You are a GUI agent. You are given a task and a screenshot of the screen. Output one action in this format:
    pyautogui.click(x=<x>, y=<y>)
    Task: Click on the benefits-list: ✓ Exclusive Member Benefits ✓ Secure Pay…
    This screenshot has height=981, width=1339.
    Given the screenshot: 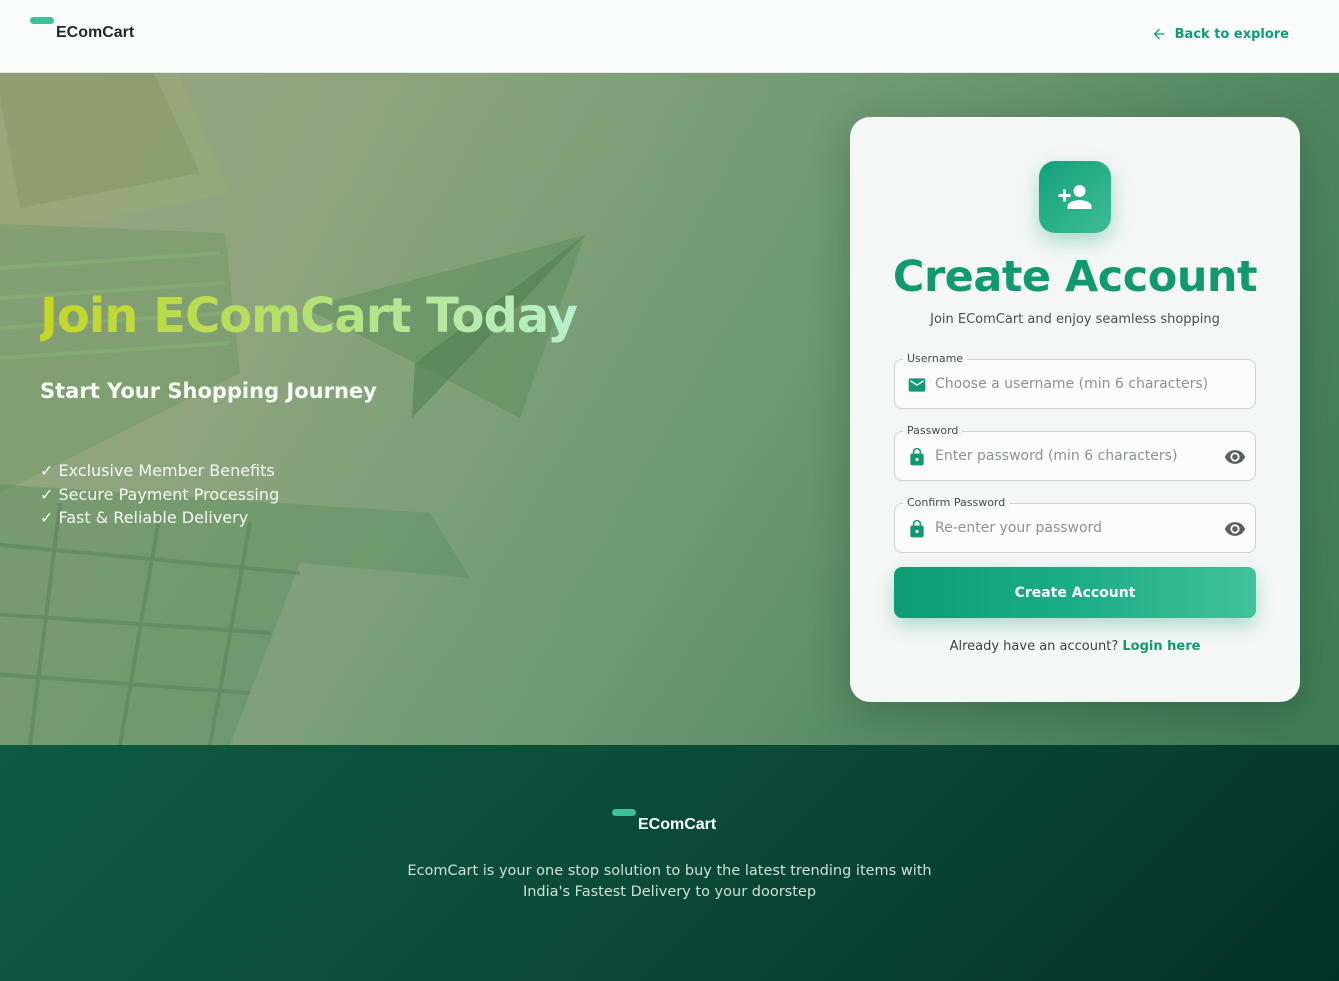 What is the action you would take?
    pyautogui.click(x=159, y=494)
    